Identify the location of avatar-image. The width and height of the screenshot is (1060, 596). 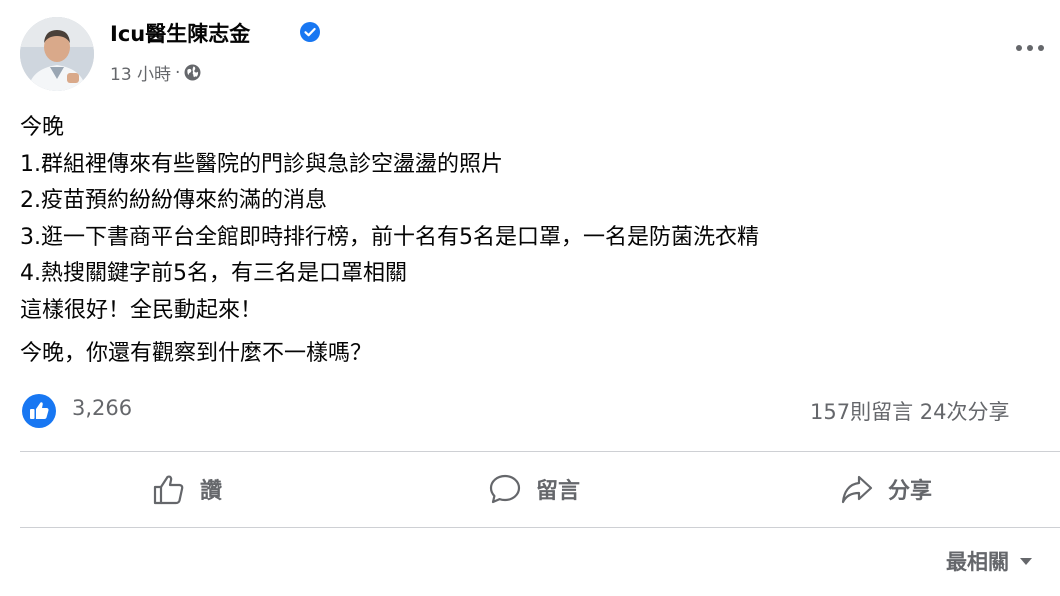
(57, 54).